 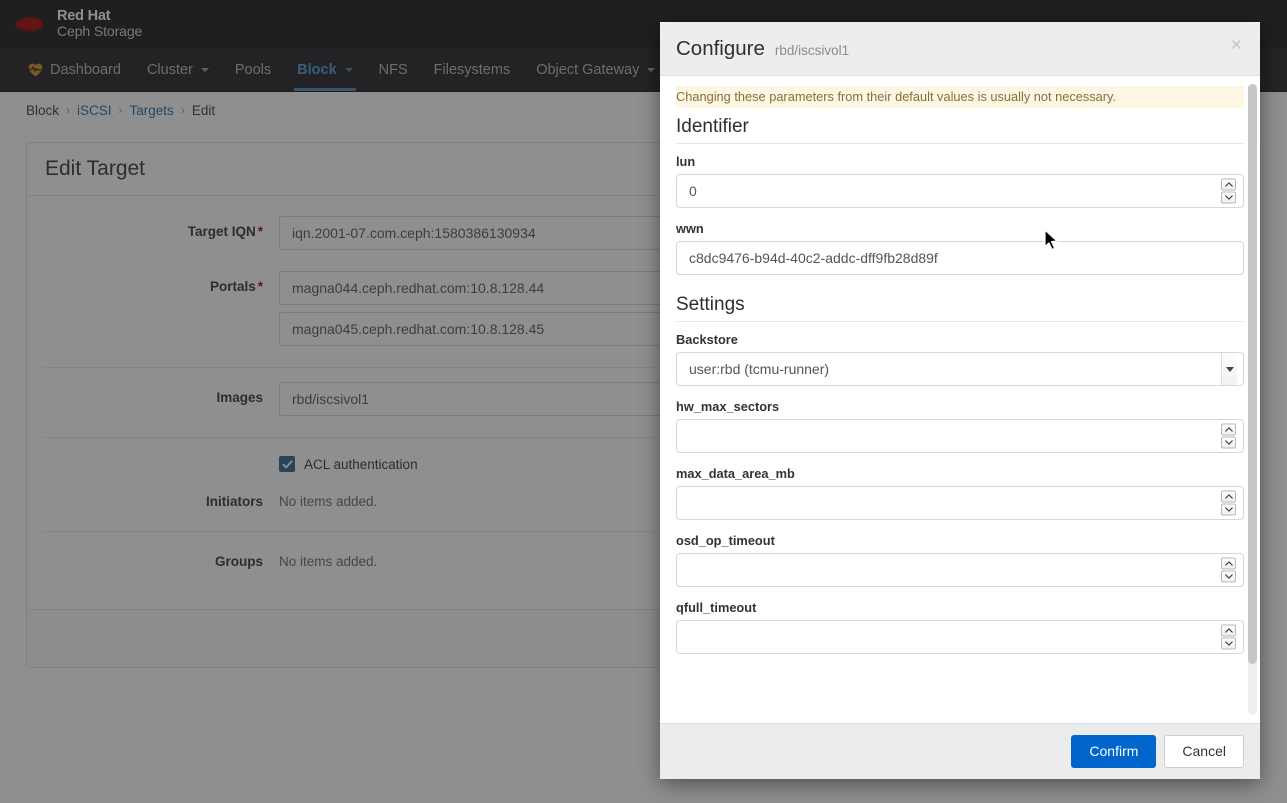 I want to click on cancel-button: Cancel, so click(x=1204, y=751).